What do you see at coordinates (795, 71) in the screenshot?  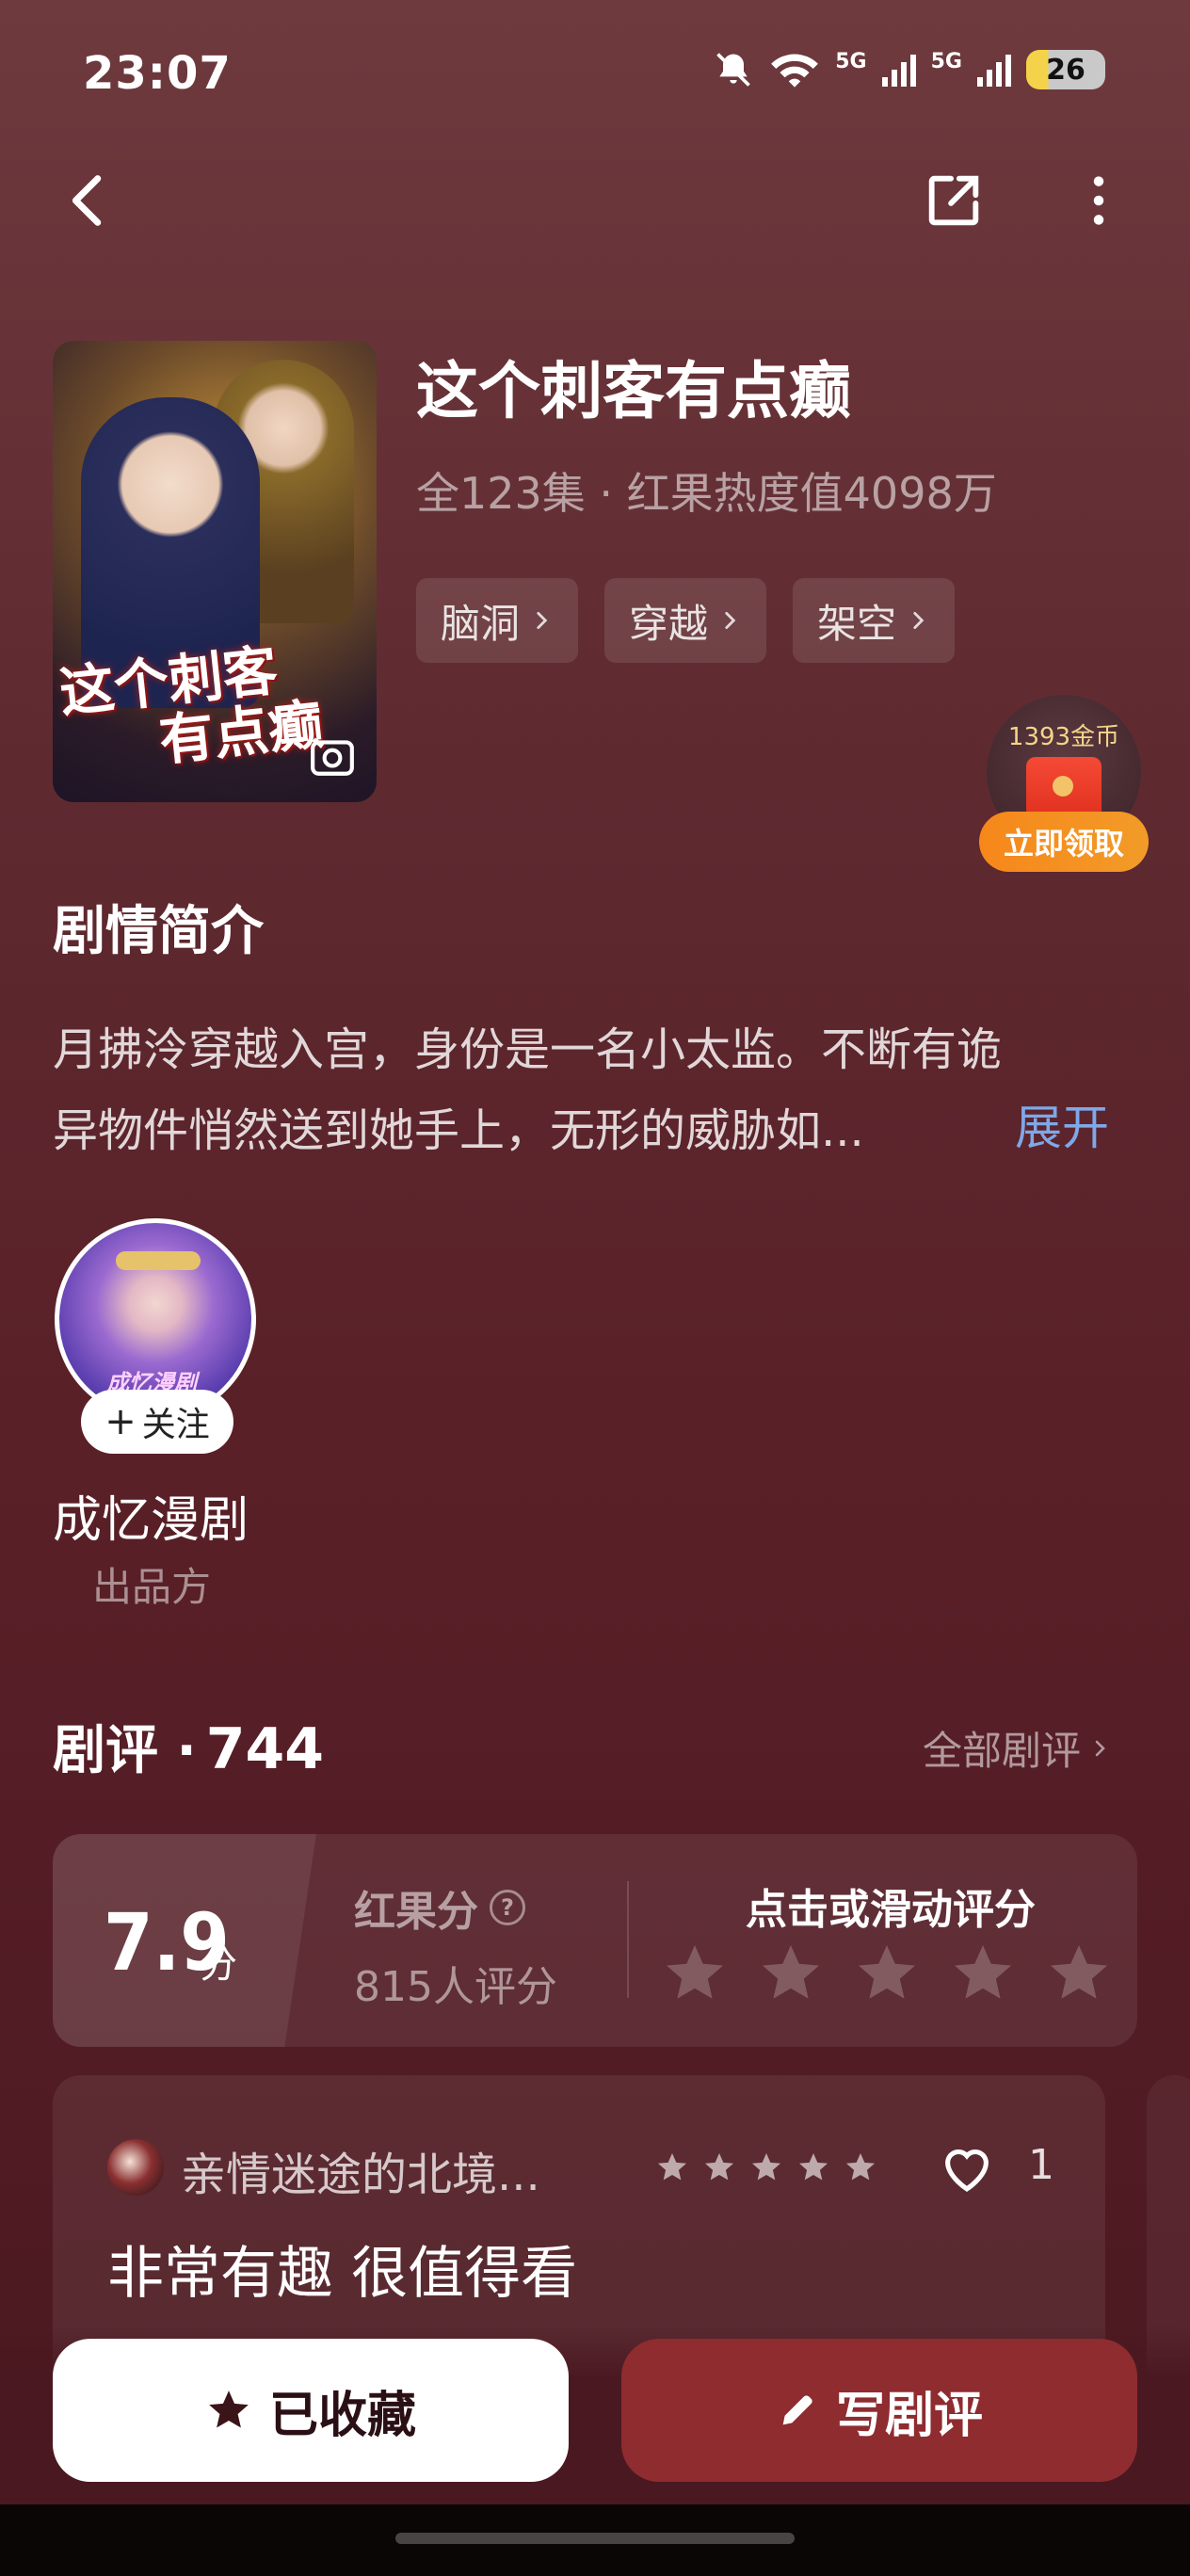 I see `wifi-icon` at bounding box center [795, 71].